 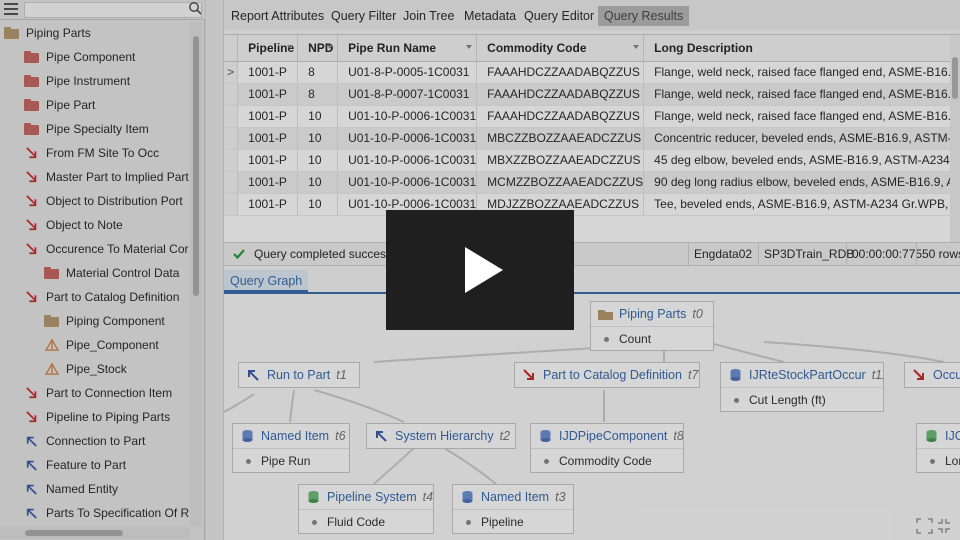 I want to click on play-button, so click(x=480, y=270).